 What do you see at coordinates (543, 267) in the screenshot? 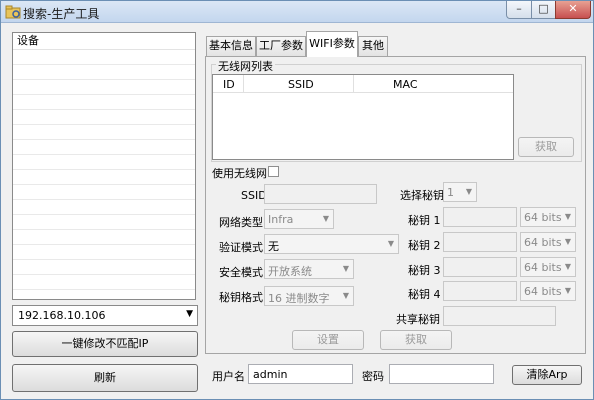
I see `key-3-bits-value: 64 bits` at bounding box center [543, 267].